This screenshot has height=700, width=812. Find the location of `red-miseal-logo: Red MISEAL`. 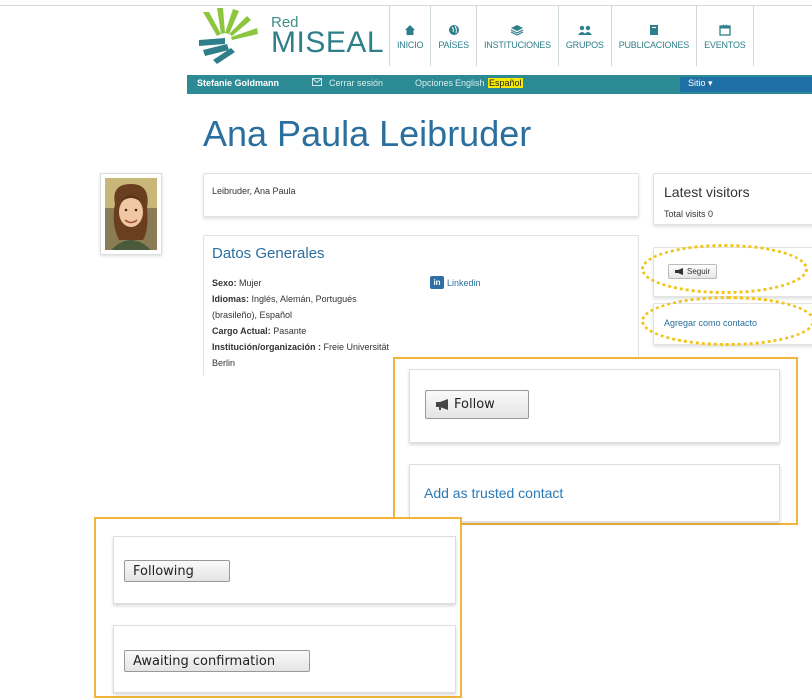

red-miseal-logo: Red MISEAL is located at coordinates (290, 36).